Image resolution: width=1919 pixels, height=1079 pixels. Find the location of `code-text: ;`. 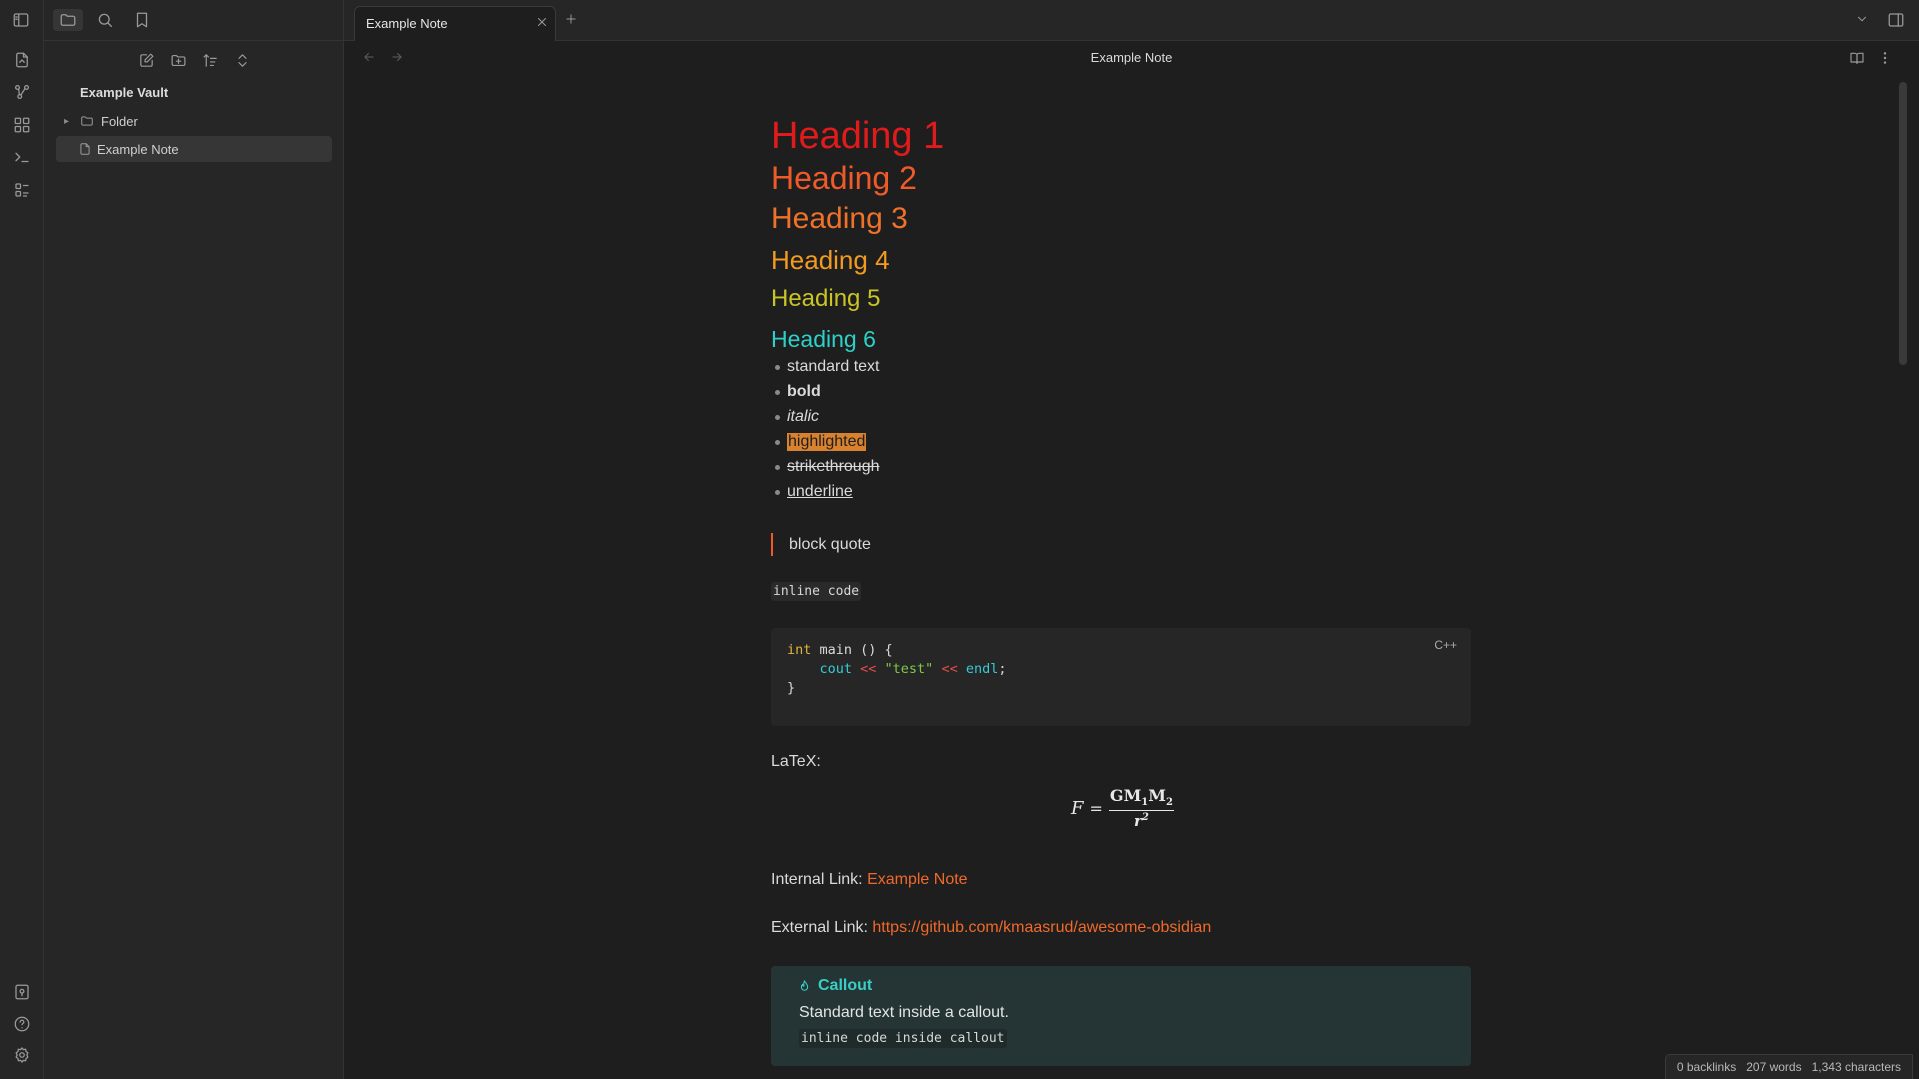

code-text: ; is located at coordinates (1002, 669).